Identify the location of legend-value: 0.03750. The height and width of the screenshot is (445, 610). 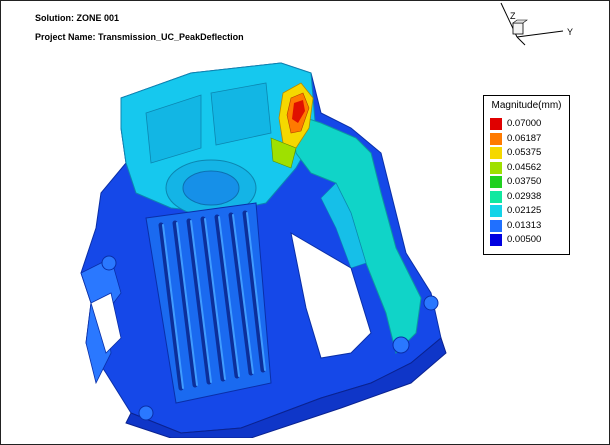
(524, 181).